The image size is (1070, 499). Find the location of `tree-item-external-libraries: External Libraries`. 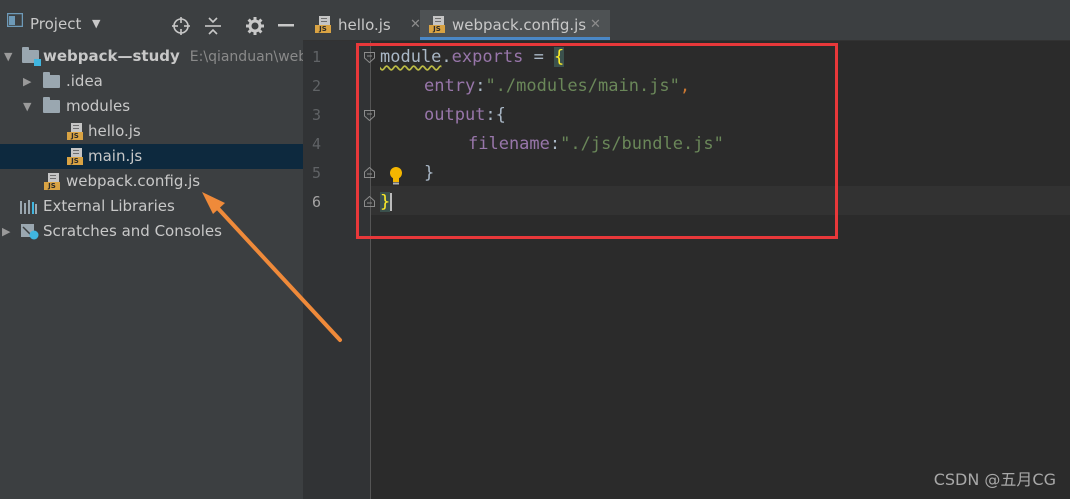

tree-item-external-libraries: External Libraries is located at coordinates (151, 206).